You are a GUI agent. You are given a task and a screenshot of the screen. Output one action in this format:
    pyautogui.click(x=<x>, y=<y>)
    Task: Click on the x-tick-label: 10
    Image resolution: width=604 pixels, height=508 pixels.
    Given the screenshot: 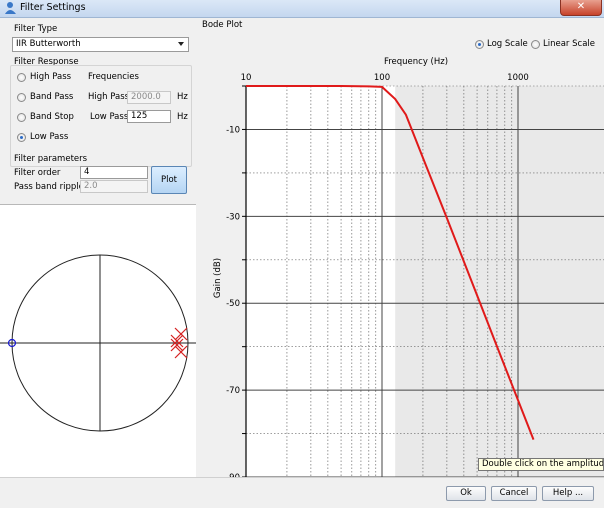 What is the action you would take?
    pyautogui.click(x=246, y=78)
    